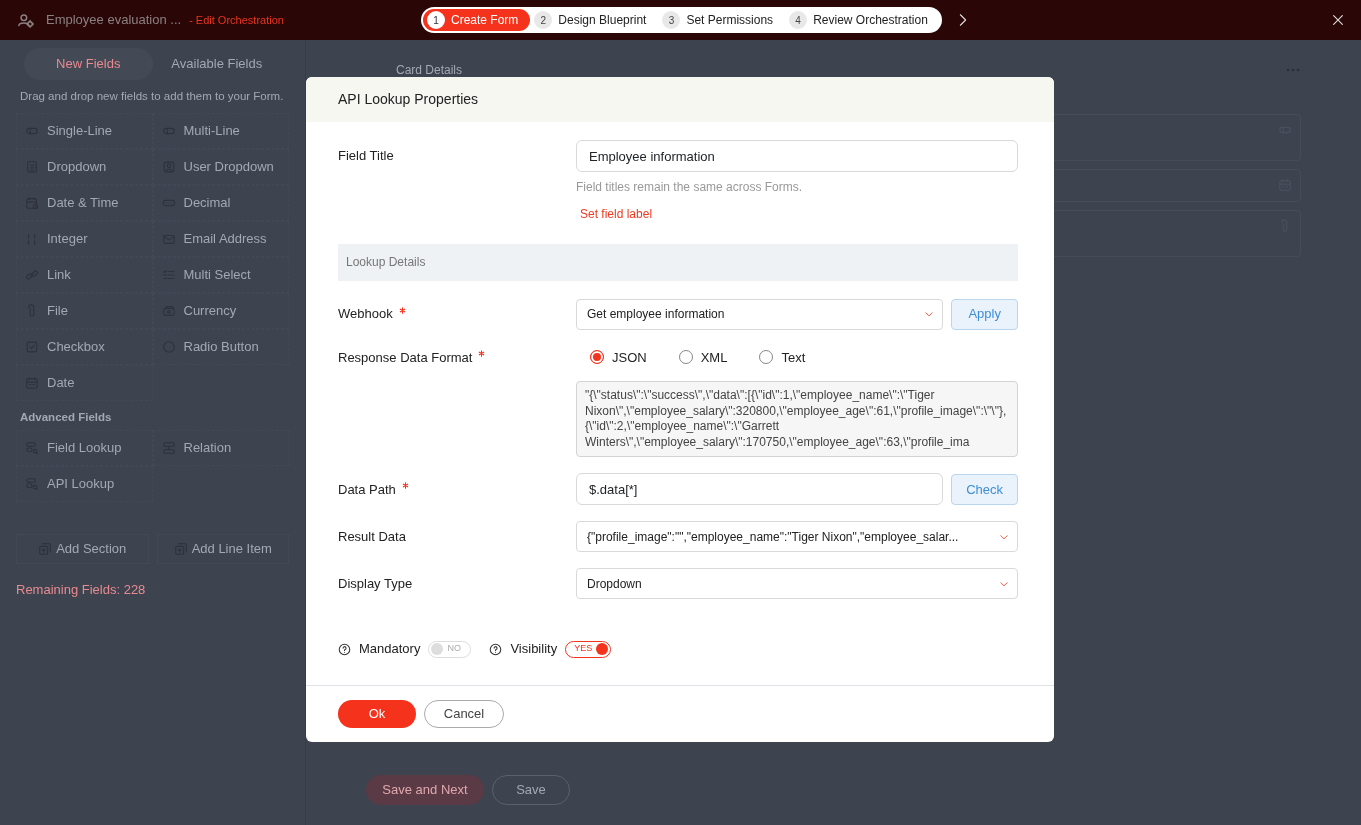  What do you see at coordinates (372, 537) in the screenshot?
I see `field-label: Result Data` at bounding box center [372, 537].